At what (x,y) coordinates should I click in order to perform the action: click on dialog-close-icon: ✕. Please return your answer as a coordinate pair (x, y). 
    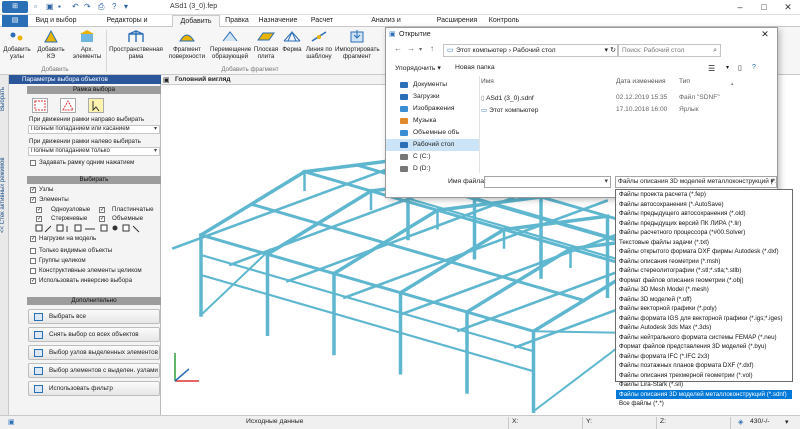
    Looking at the image, I should click on (765, 34).